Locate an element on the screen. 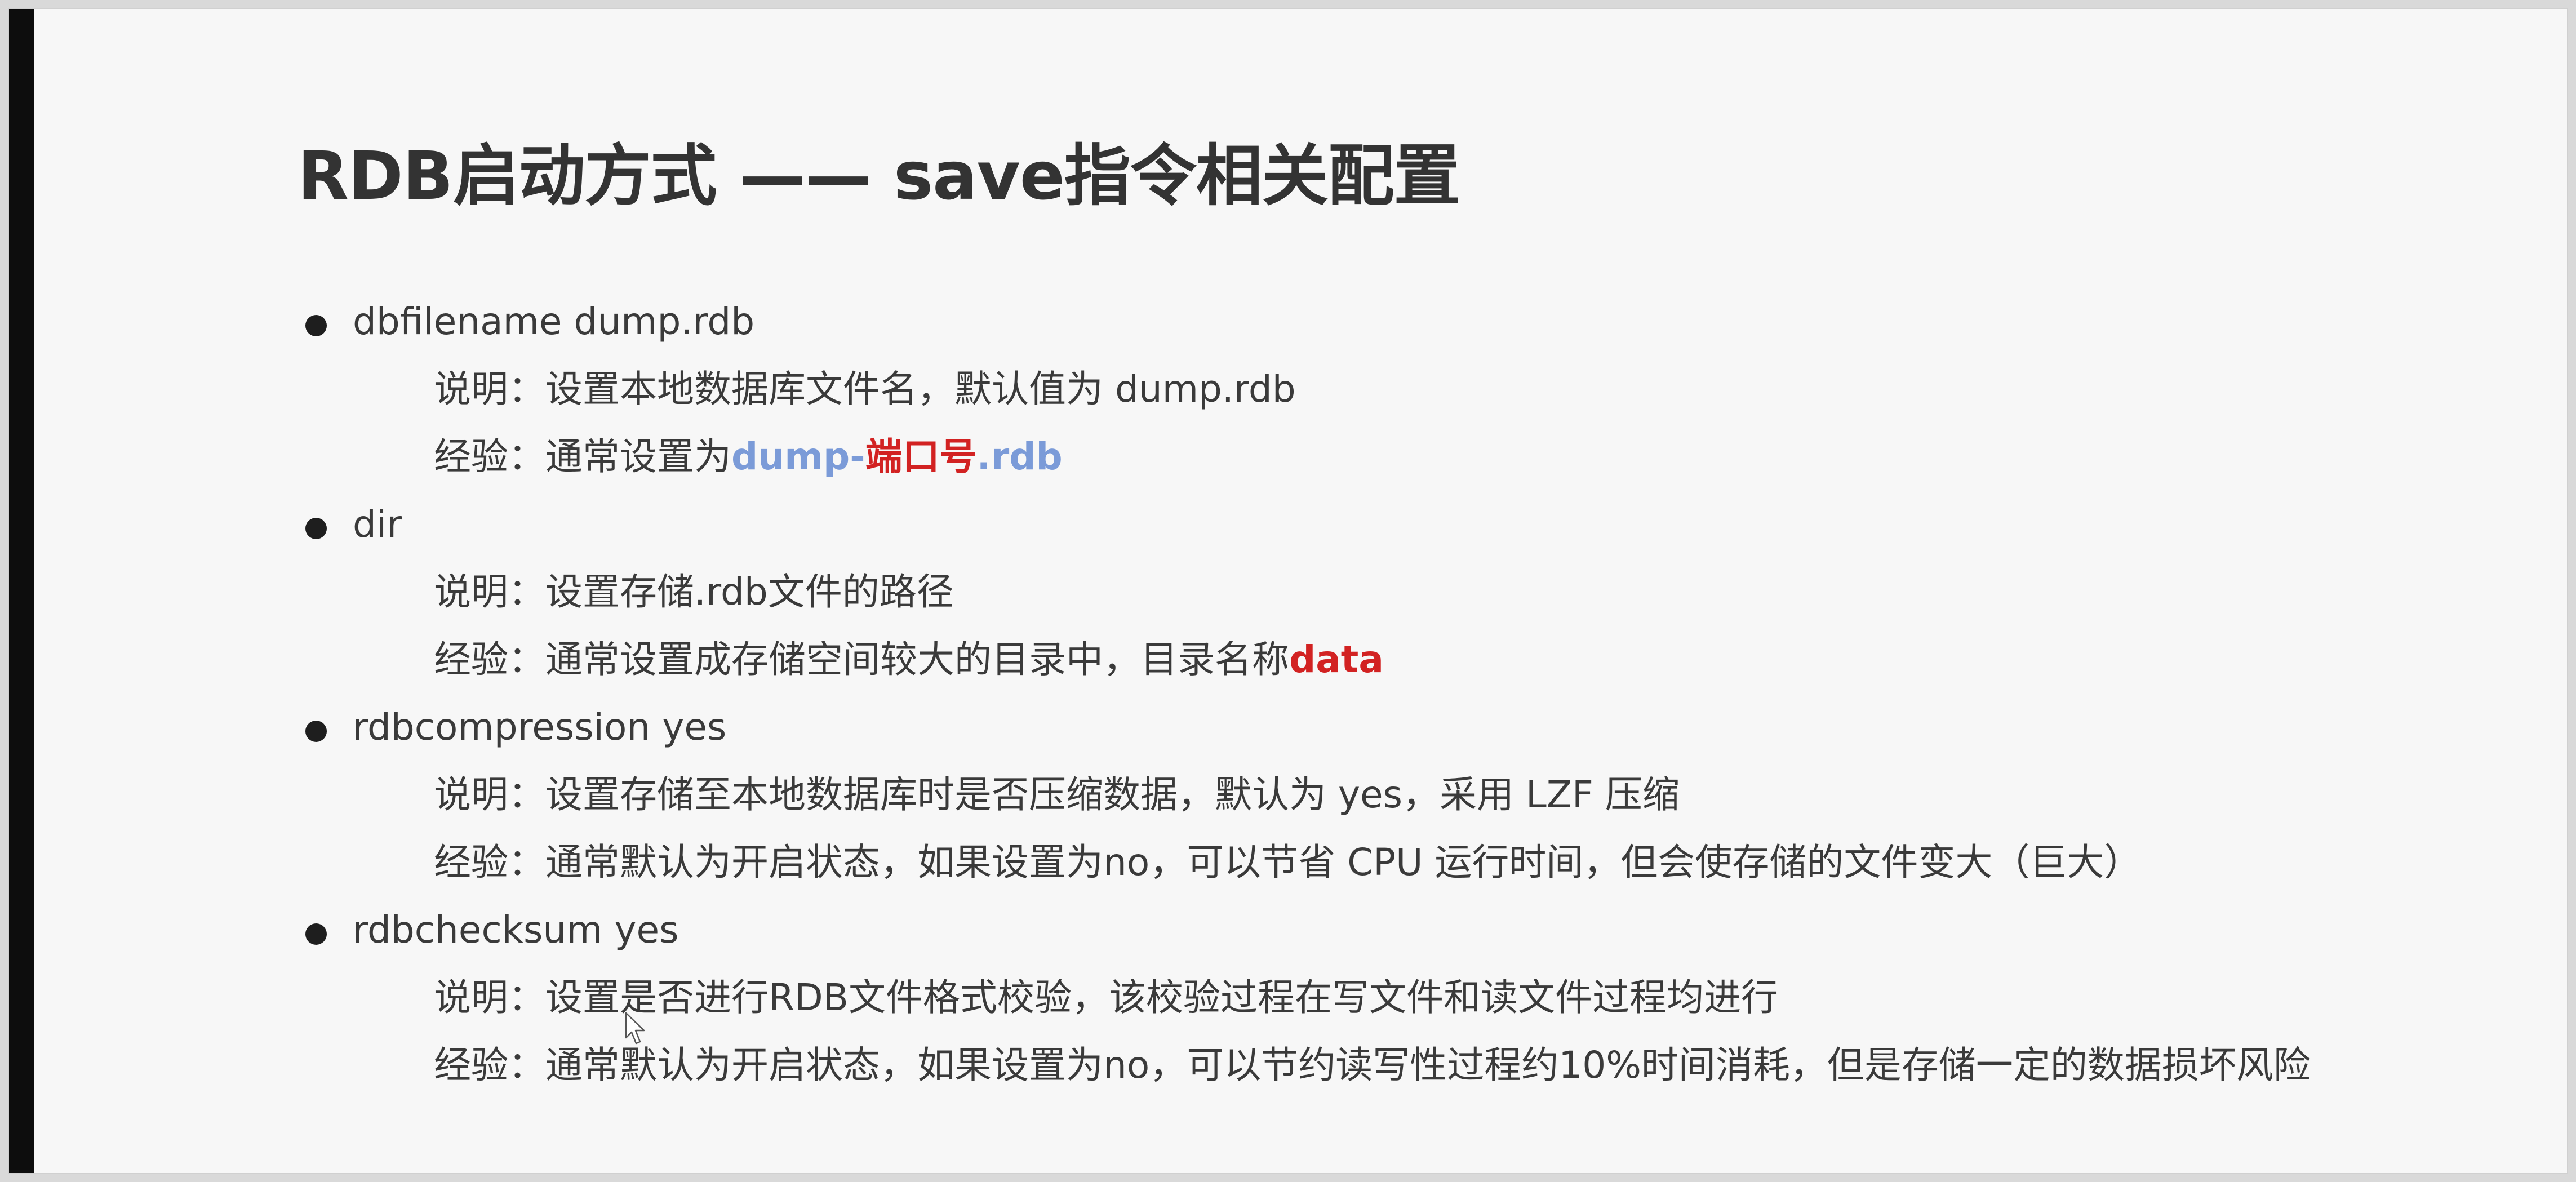 This screenshot has height=1182, width=2576. list-item-dir: dir is located at coordinates (1410, 525).